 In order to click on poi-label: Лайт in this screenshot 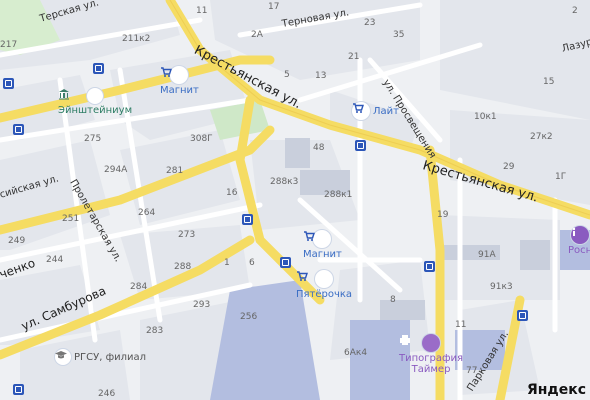, I will do `click(386, 111)`.